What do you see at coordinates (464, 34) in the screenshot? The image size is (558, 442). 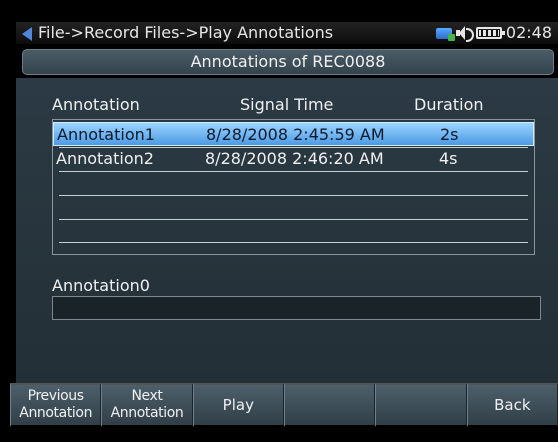 I see `speaker-icon` at bounding box center [464, 34].